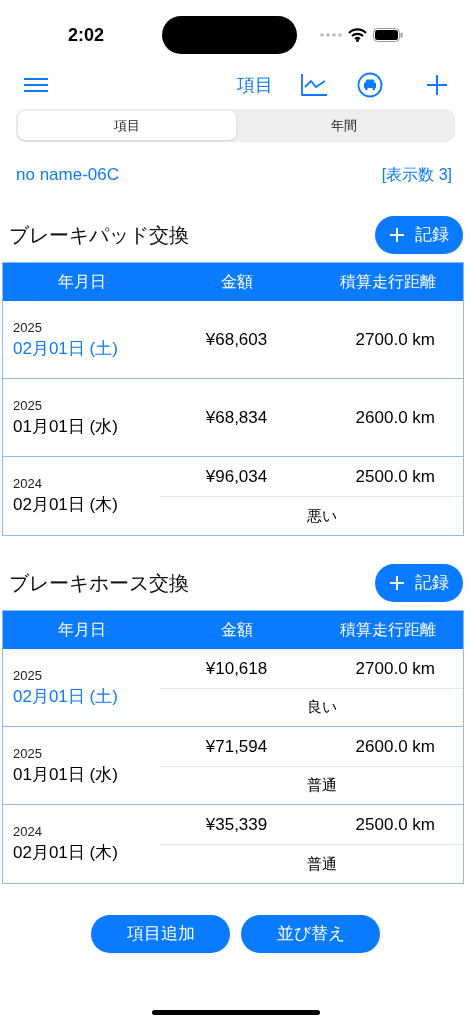 The height and width of the screenshot is (1024, 471). Describe the element at coordinates (236, 339) in the screenshot. I see `amount-text: ¥68,603` at that location.